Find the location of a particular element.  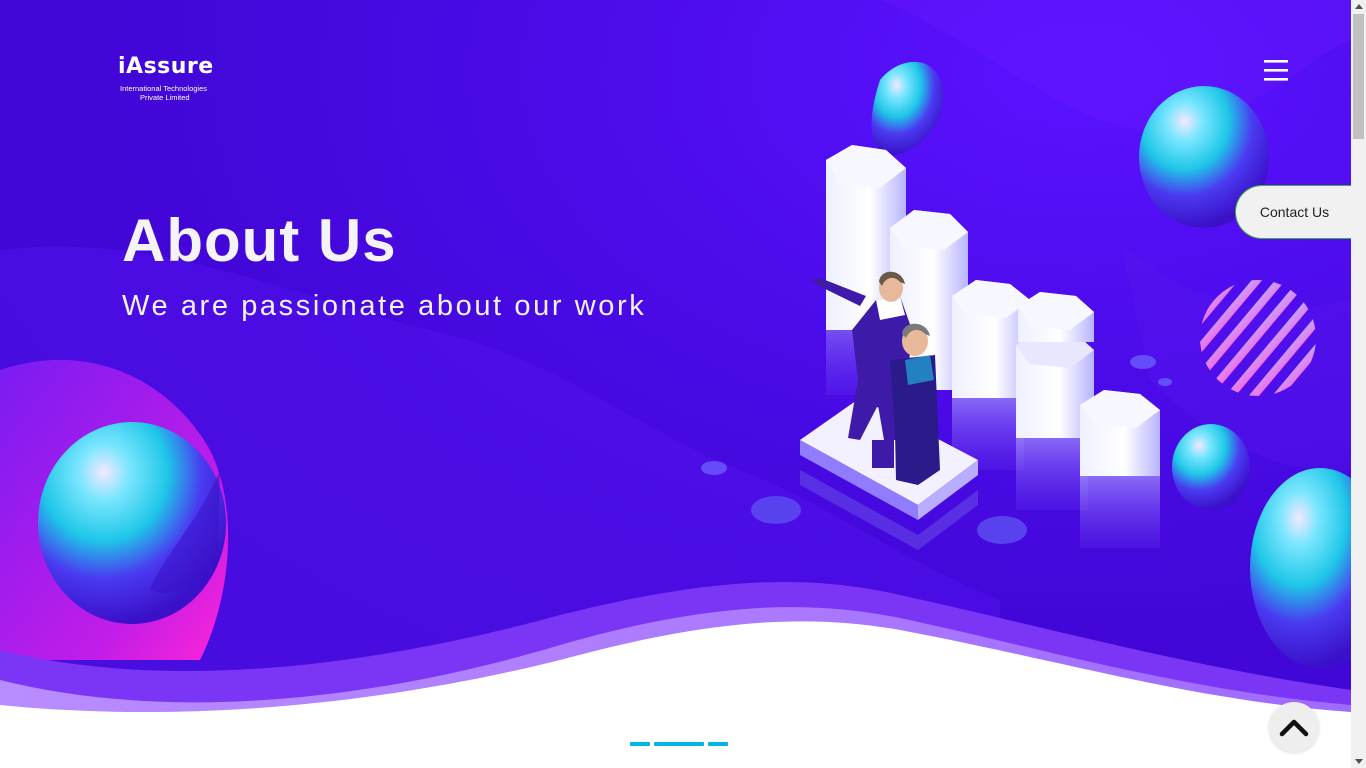

page-title: About Us is located at coordinates (259, 240).